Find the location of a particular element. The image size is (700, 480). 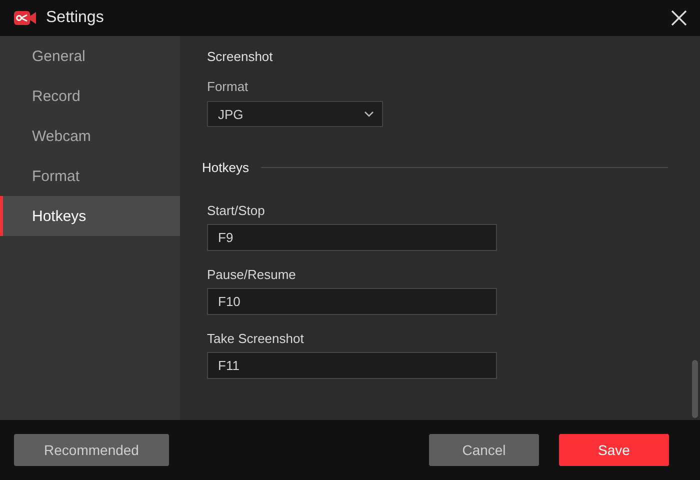

save-button: Save is located at coordinates (614, 450).